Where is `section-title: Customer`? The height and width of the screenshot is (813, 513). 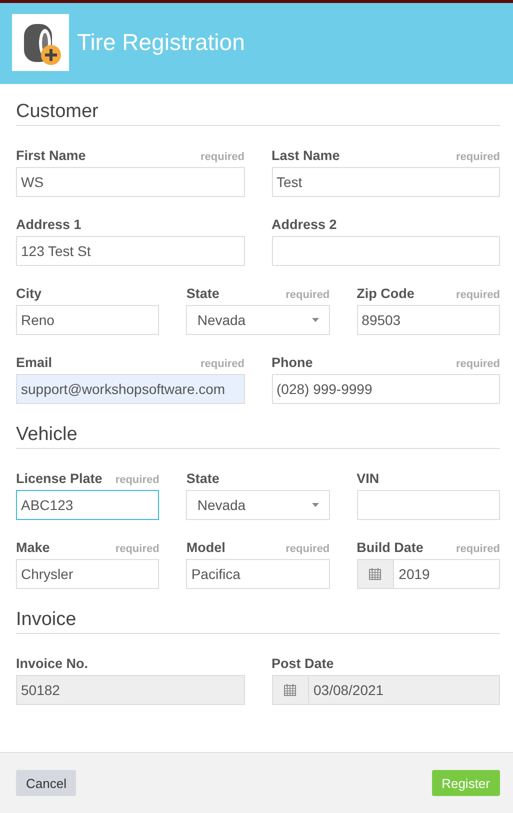
section-title: Customer is located at coordinates (258, 113).